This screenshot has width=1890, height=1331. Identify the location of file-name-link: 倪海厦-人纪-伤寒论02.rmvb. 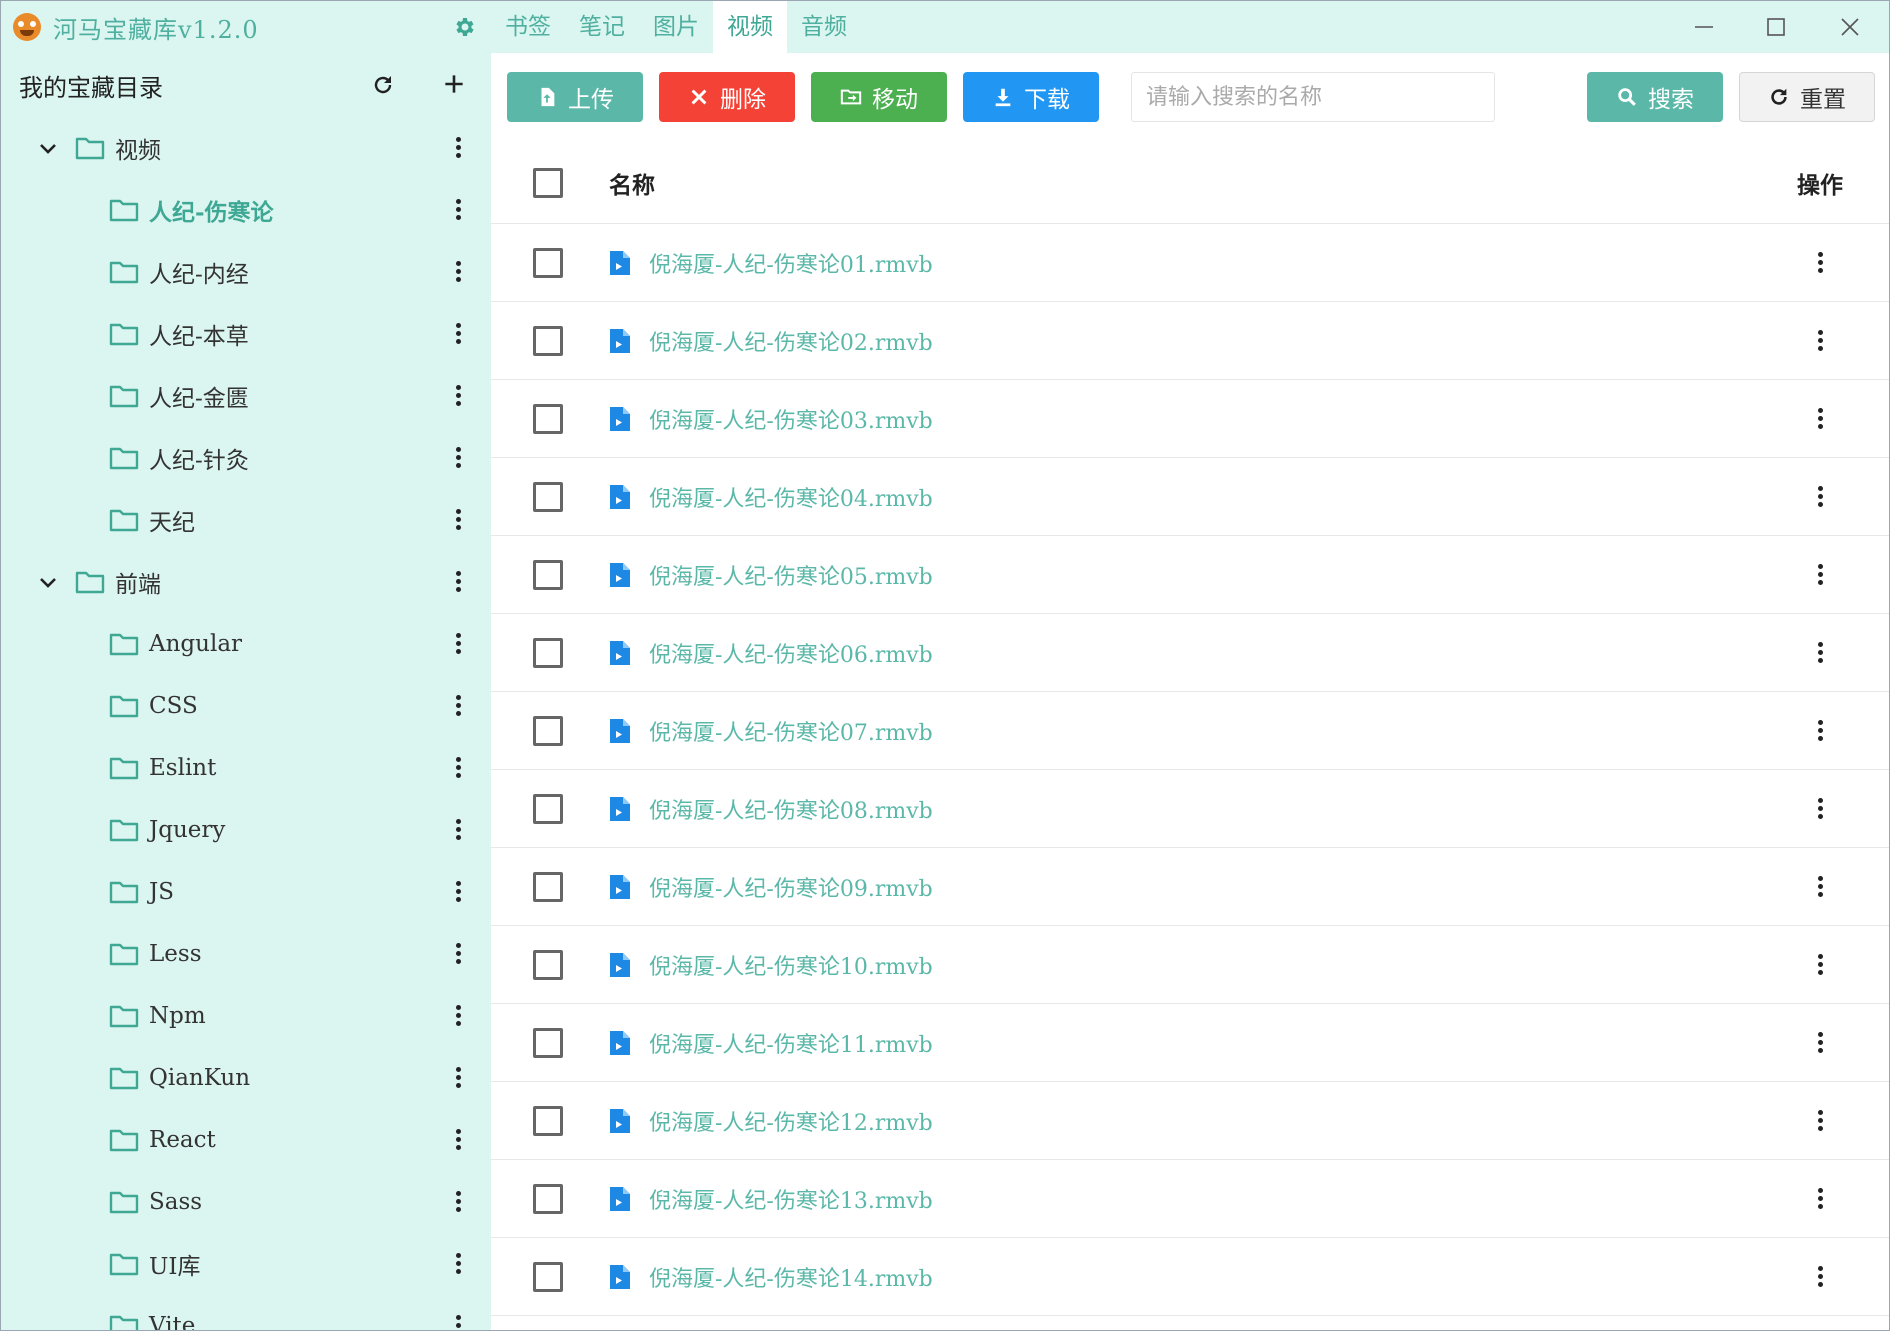
(791, 341).